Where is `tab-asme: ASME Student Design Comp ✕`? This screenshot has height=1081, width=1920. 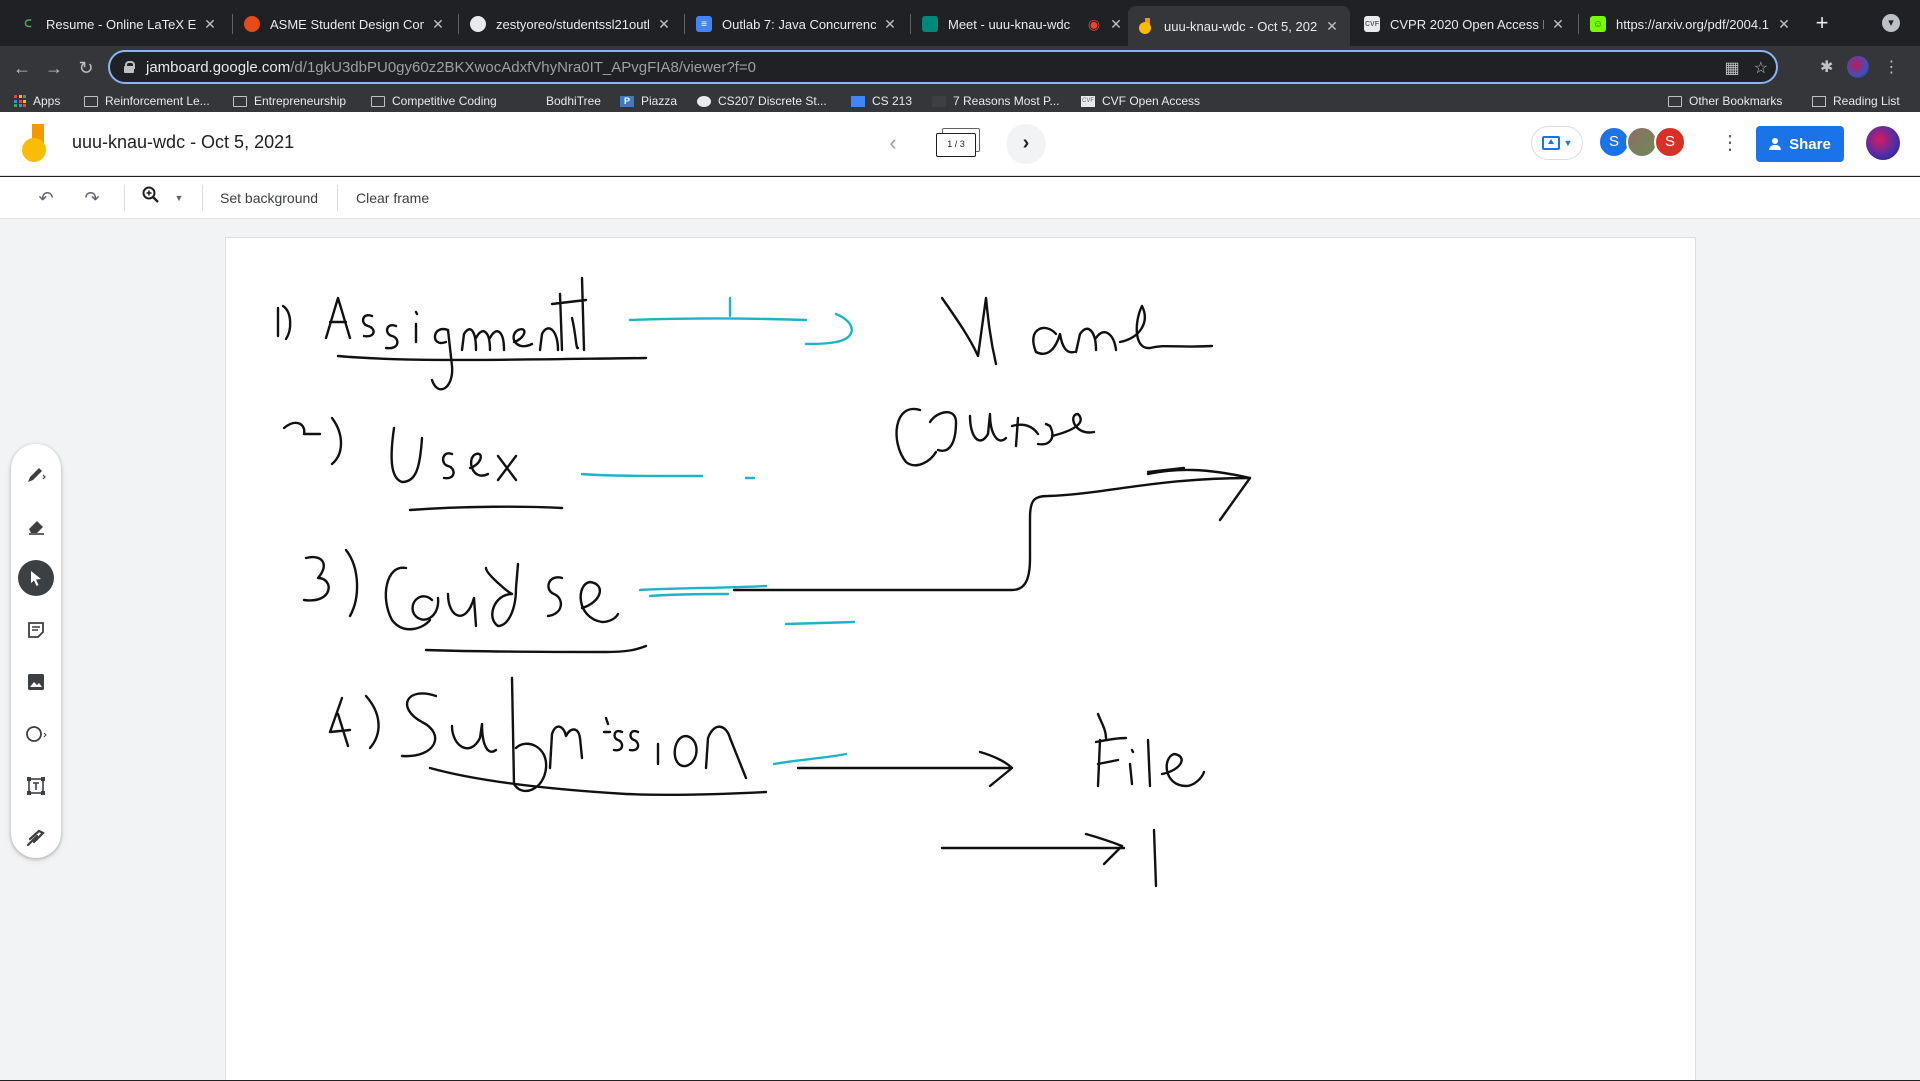
tab-asme: ASME Student Design Comp ✕ is located at coordinates (345, 24).